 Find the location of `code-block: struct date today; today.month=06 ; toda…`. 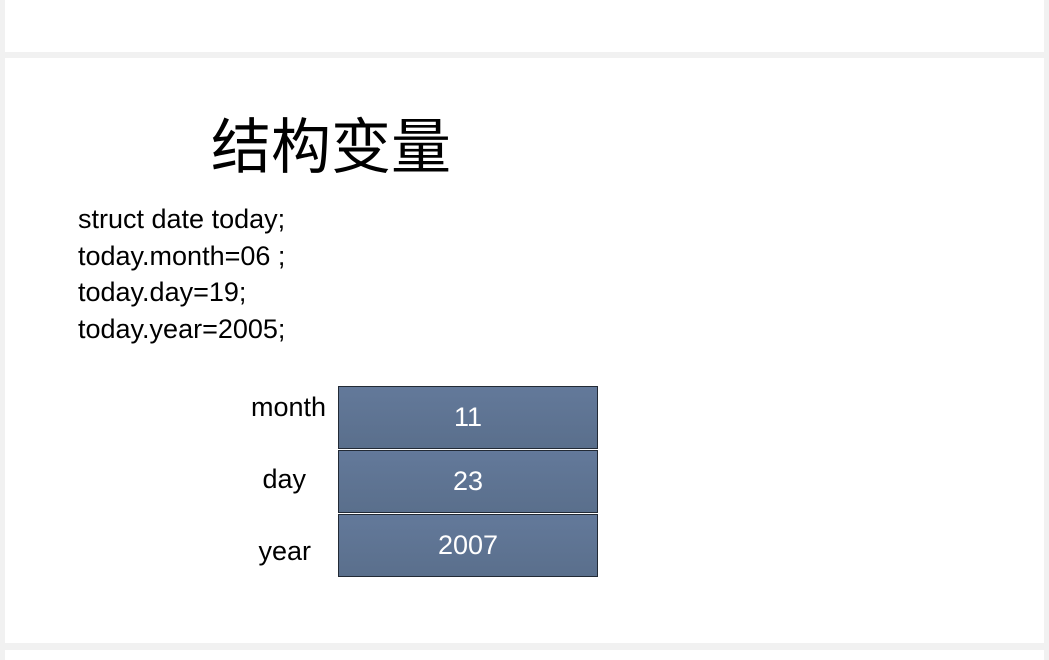

code-block: struct date today; today.month=06 ; toda… is located at coordinates (181, 274).